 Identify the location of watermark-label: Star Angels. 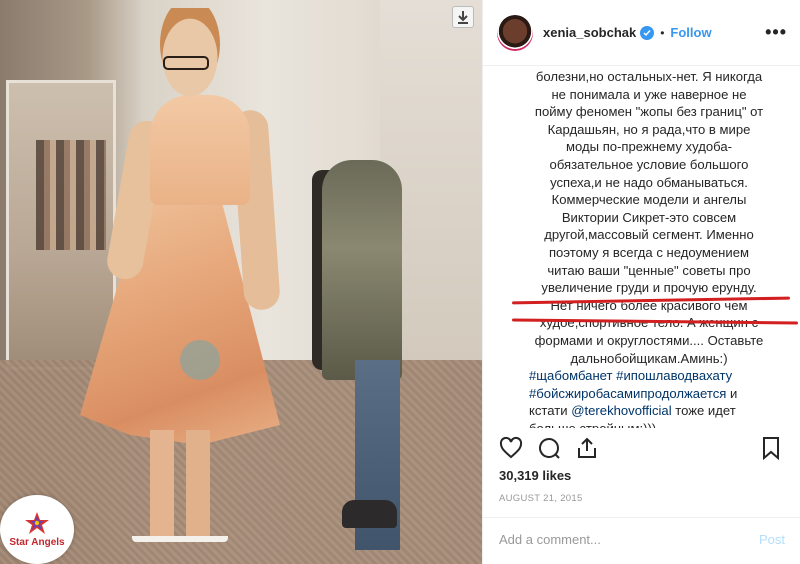
(37, 542).